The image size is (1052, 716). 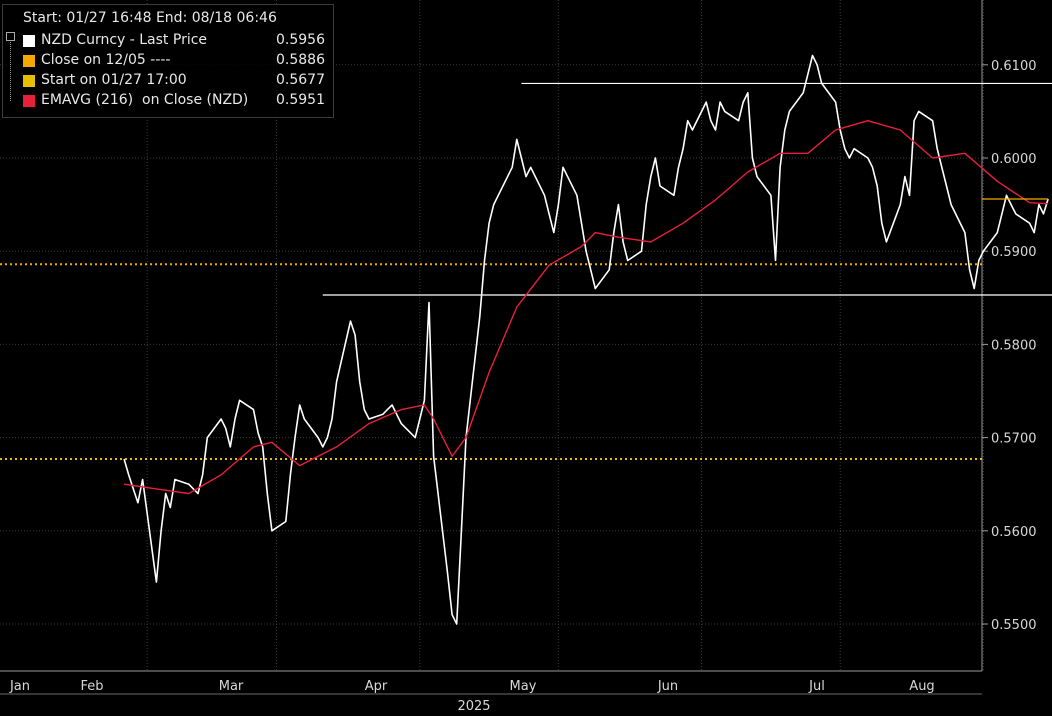 I want to click on x-tick-label: Apr, so click(x=376, y=686).